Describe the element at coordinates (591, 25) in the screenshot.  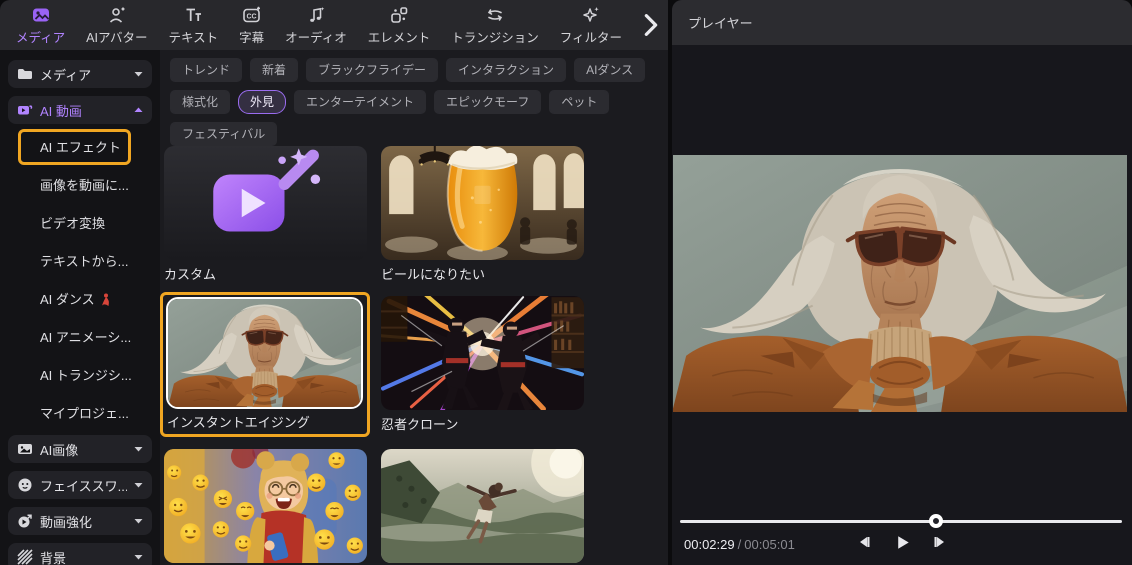
I see `toolbar-tab-filters: フィルター` at that location.